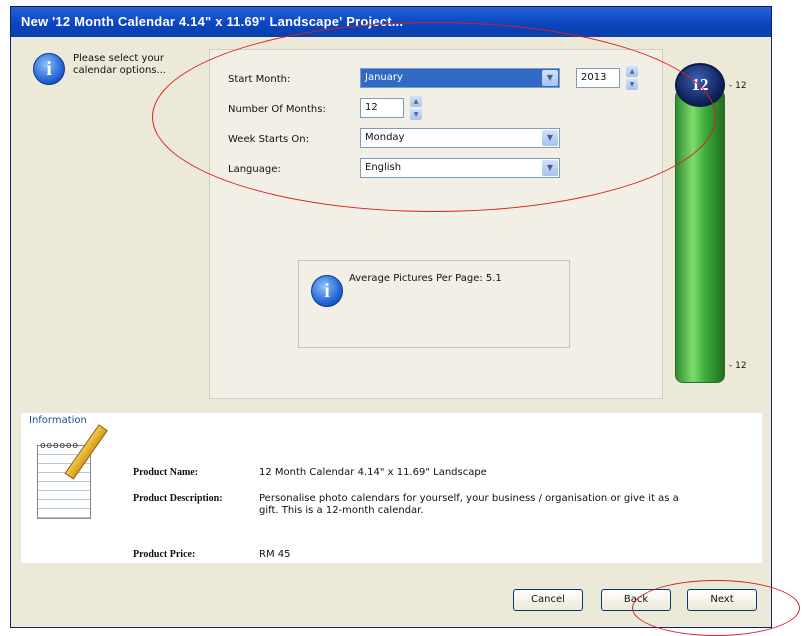 This screenshot has width=804, height=636. Describe the element at coordinates (259, 79) in the screenshot. I see `start-month-label: Start Month:` at that location.